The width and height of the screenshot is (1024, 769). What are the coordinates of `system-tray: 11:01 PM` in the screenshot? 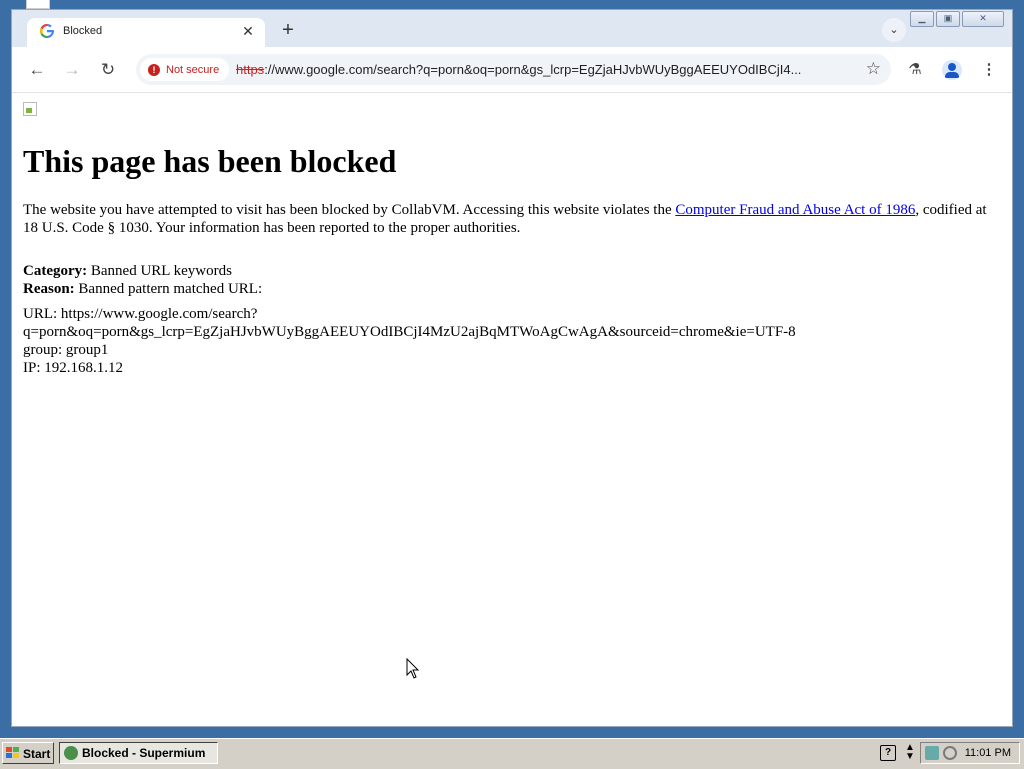 It's located at (970, 753).